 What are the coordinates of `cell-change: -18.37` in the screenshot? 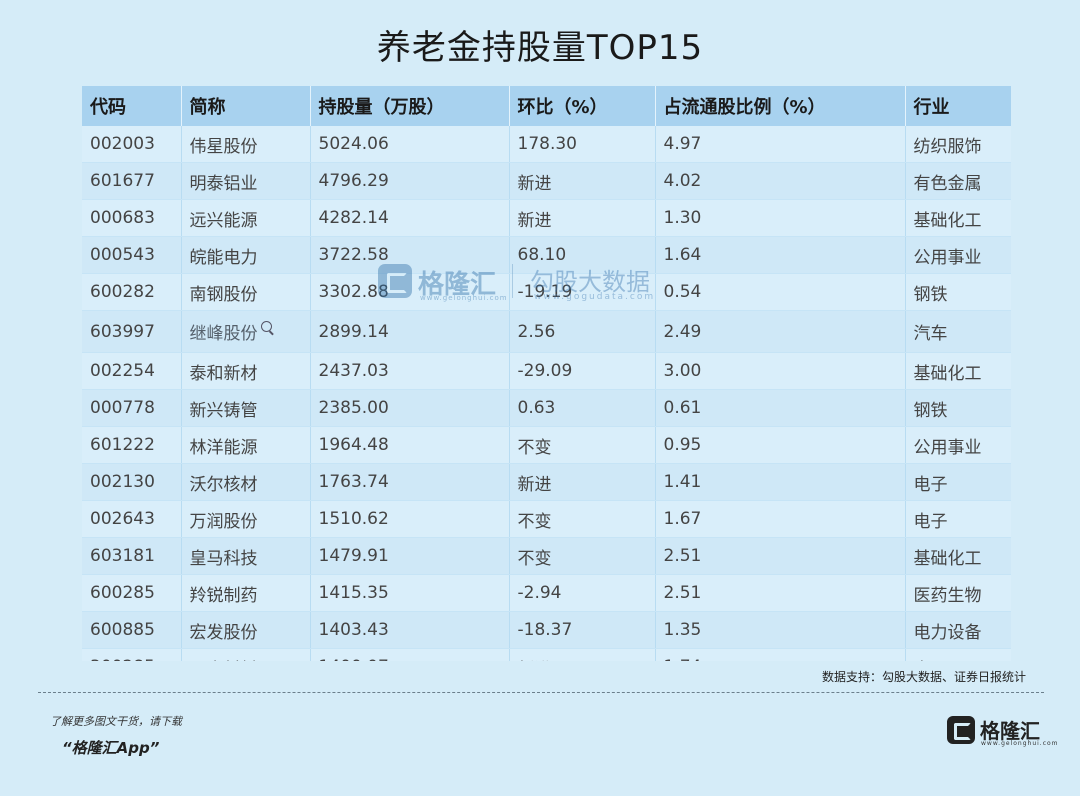 It's located at (582, 630).